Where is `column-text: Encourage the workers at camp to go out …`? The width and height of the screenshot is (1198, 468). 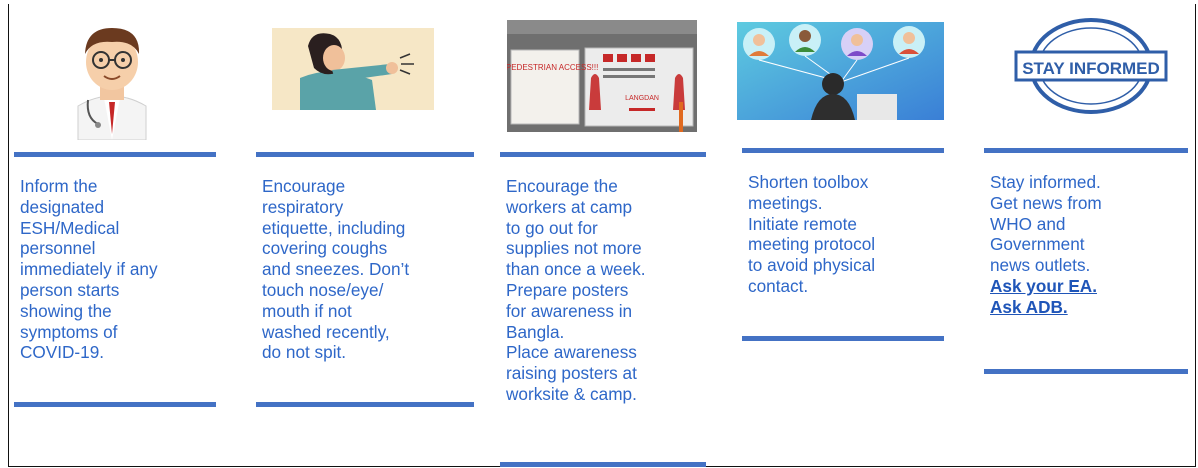 column-text: Encourage the workers at camp to go out … is located at coordinates (576, 290).